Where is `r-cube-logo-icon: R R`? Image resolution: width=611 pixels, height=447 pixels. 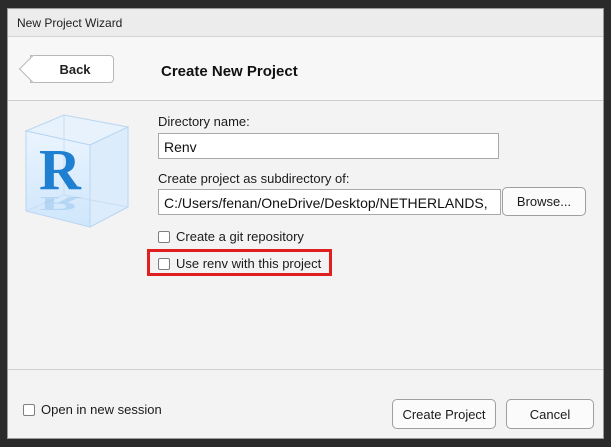 r-cube-logo-icon: R R is located at coordinates (77, 171).